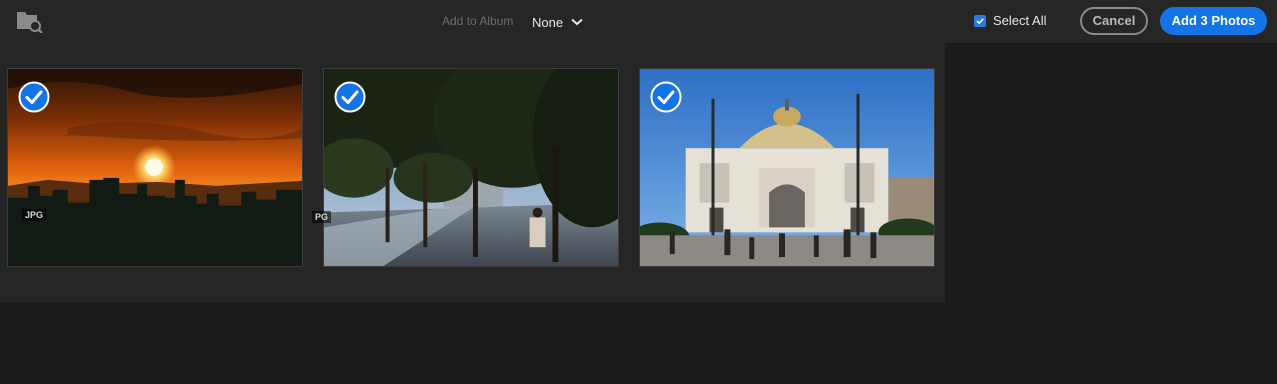 The image size is (1277, 384). I want to click on select-all-checkbox, so click(980, 20).